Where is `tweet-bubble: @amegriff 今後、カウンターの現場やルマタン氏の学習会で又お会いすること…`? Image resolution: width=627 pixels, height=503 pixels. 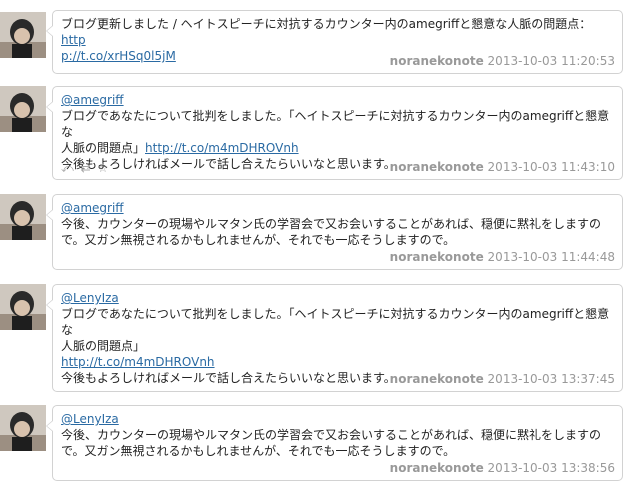
tweet-bubble: @amegriff 今後、カウンターの現場やルマタン氏の学習会で又お会いすること… is located at coordinates (334, 232).